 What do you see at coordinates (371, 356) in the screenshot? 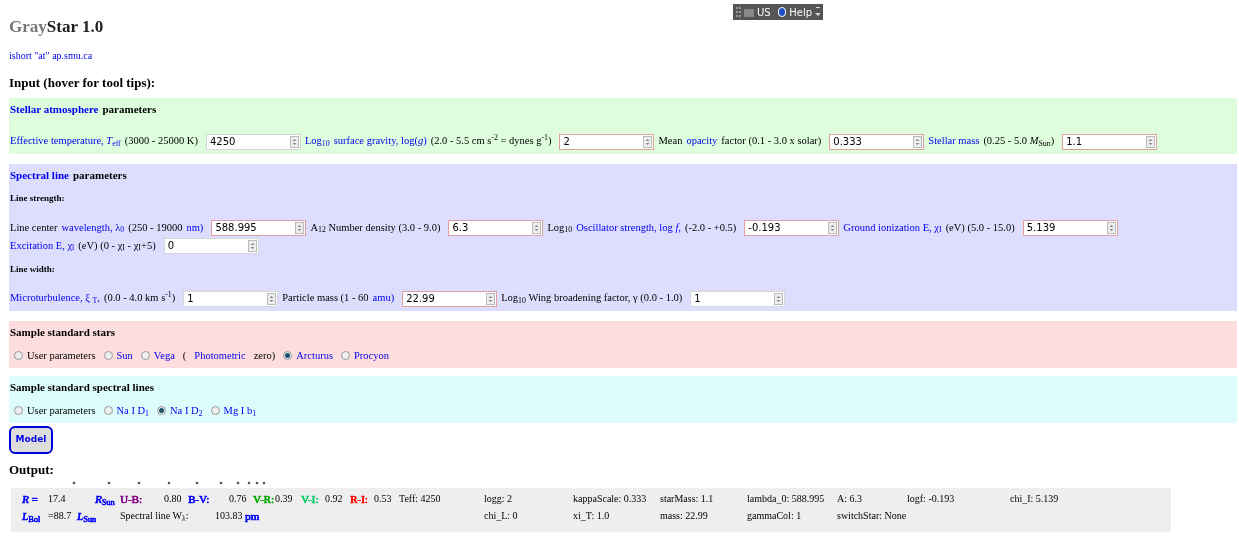
I see `tooltip-link: Procyon` at bounding box center [371, 356].